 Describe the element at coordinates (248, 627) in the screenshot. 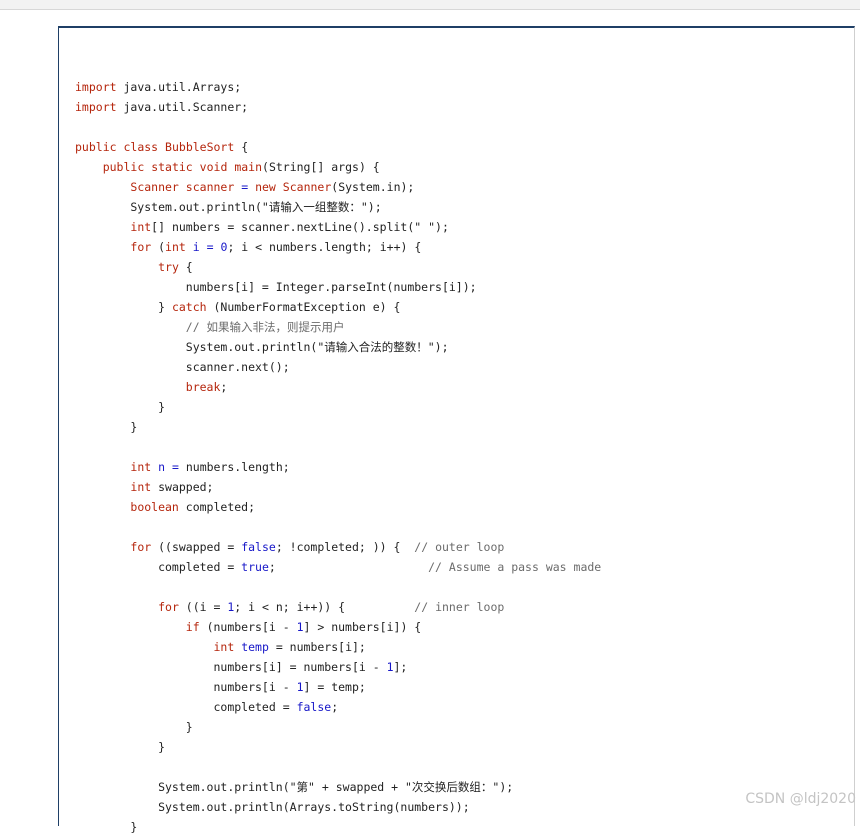

I see `code-token-text: (numbers[i -` at that location.